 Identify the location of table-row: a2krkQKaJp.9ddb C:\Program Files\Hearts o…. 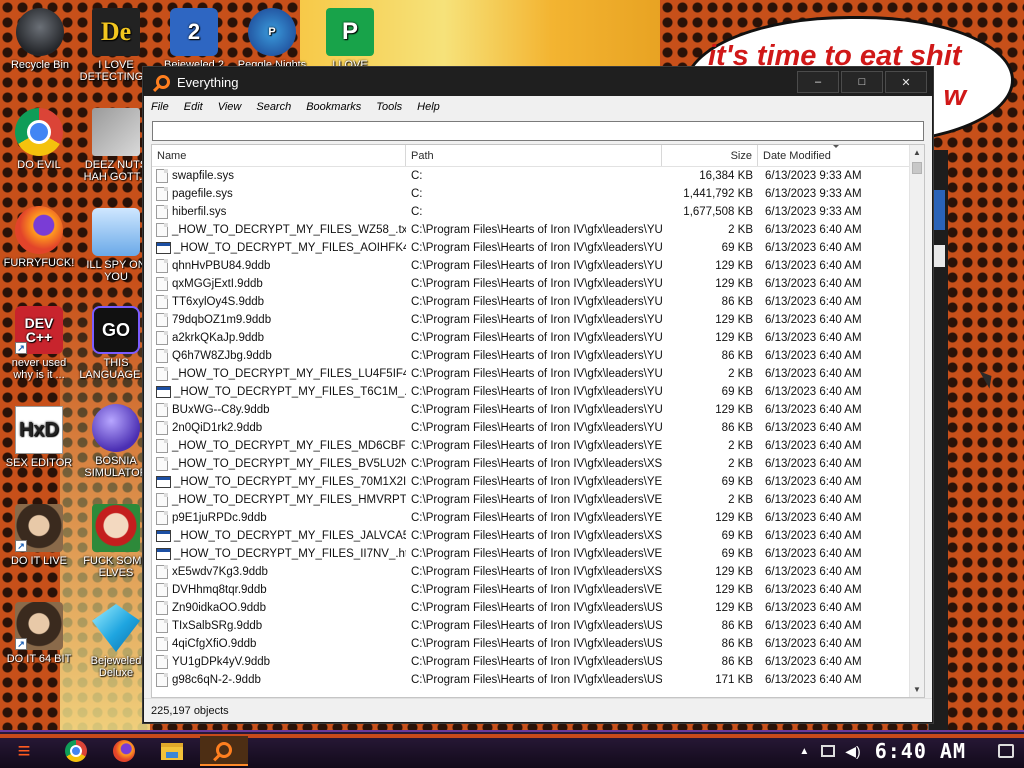
(531, 338).